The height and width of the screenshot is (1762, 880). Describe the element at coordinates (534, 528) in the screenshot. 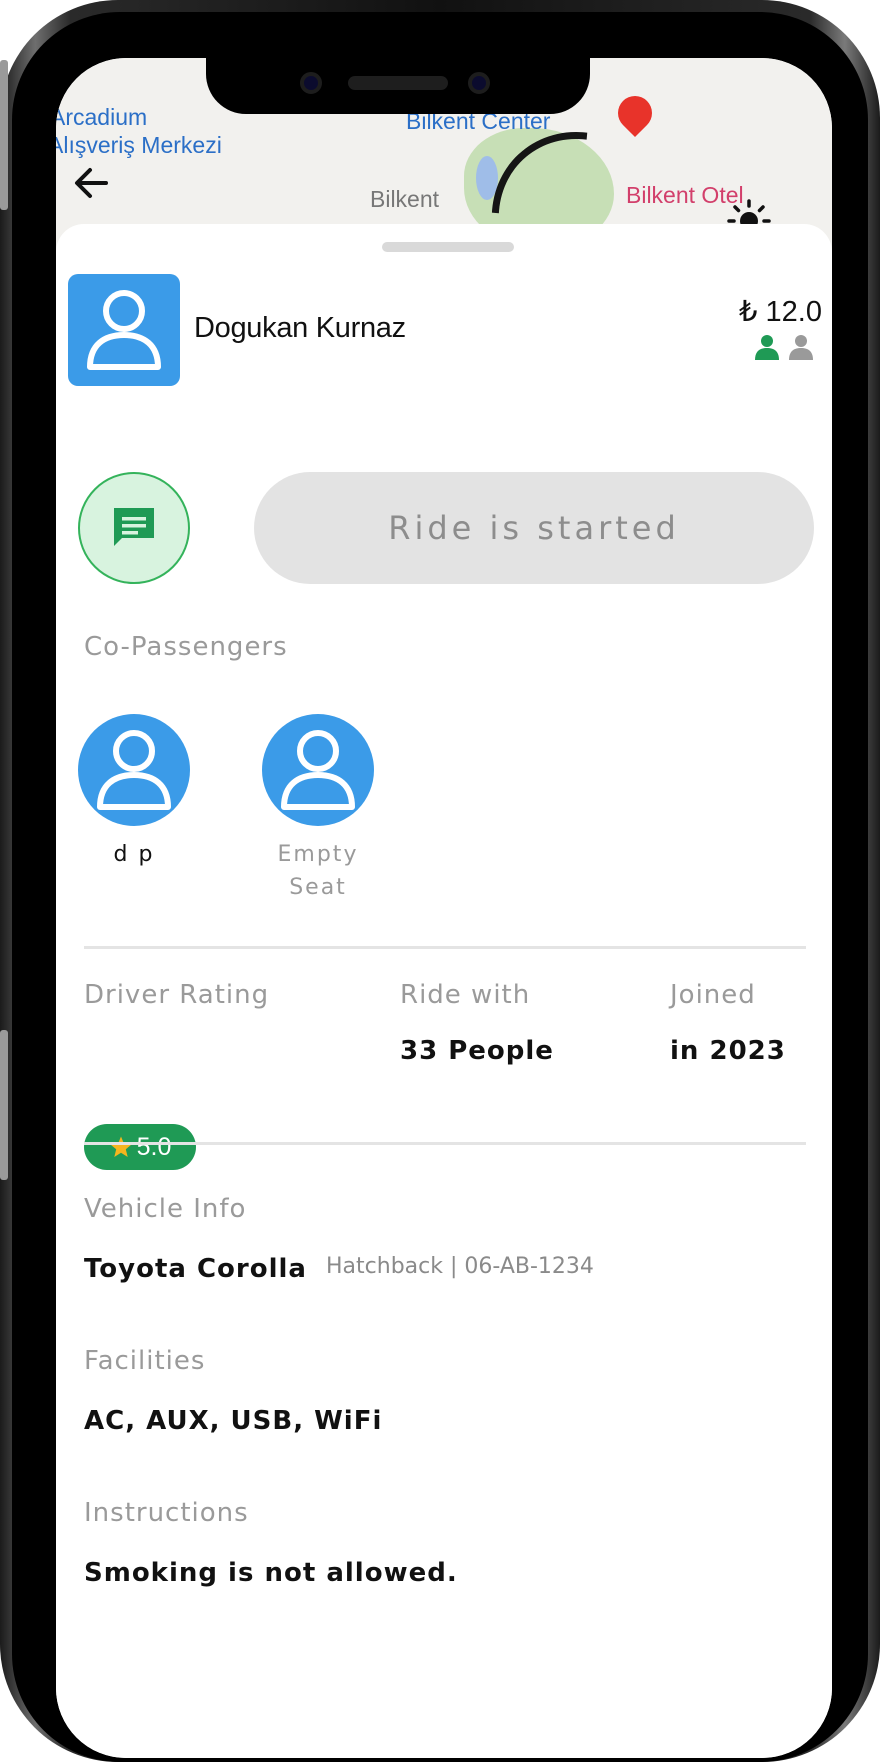

I see `ride-status-button: Ride is started` at that location.